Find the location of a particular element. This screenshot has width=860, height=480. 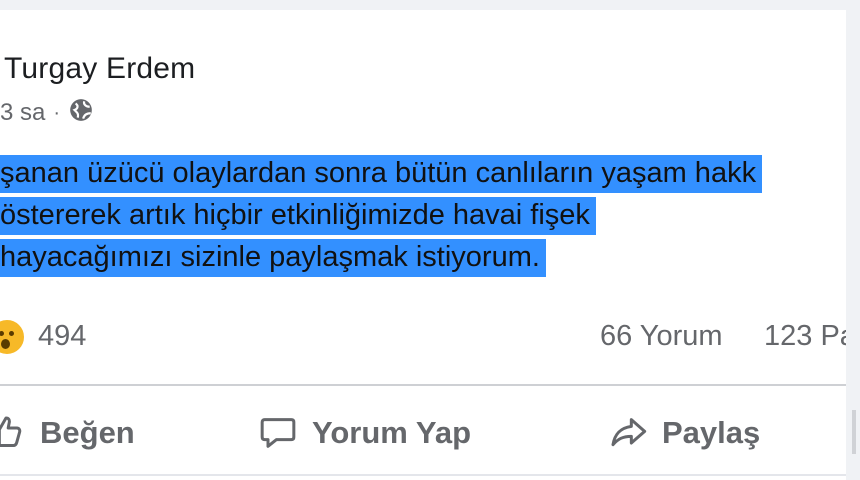

comment-button: Yorum Yap is located at coordinates (364, 433).